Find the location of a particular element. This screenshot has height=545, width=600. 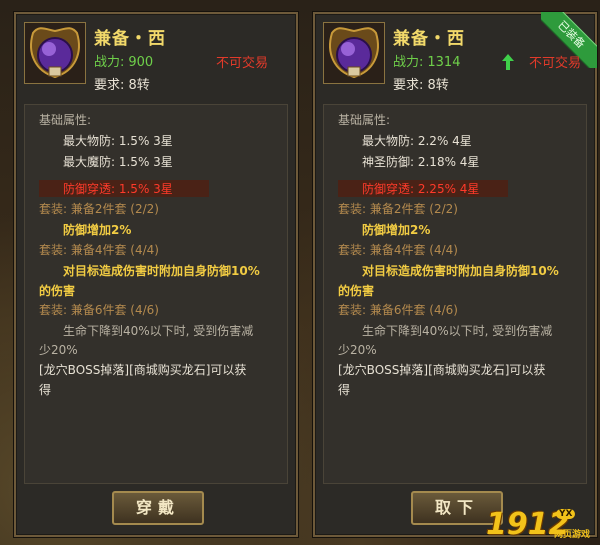

tooltip-header: 兼备・西 战力: 1314 不可交易 要求: 8转 is located at coordinates (455, 58).